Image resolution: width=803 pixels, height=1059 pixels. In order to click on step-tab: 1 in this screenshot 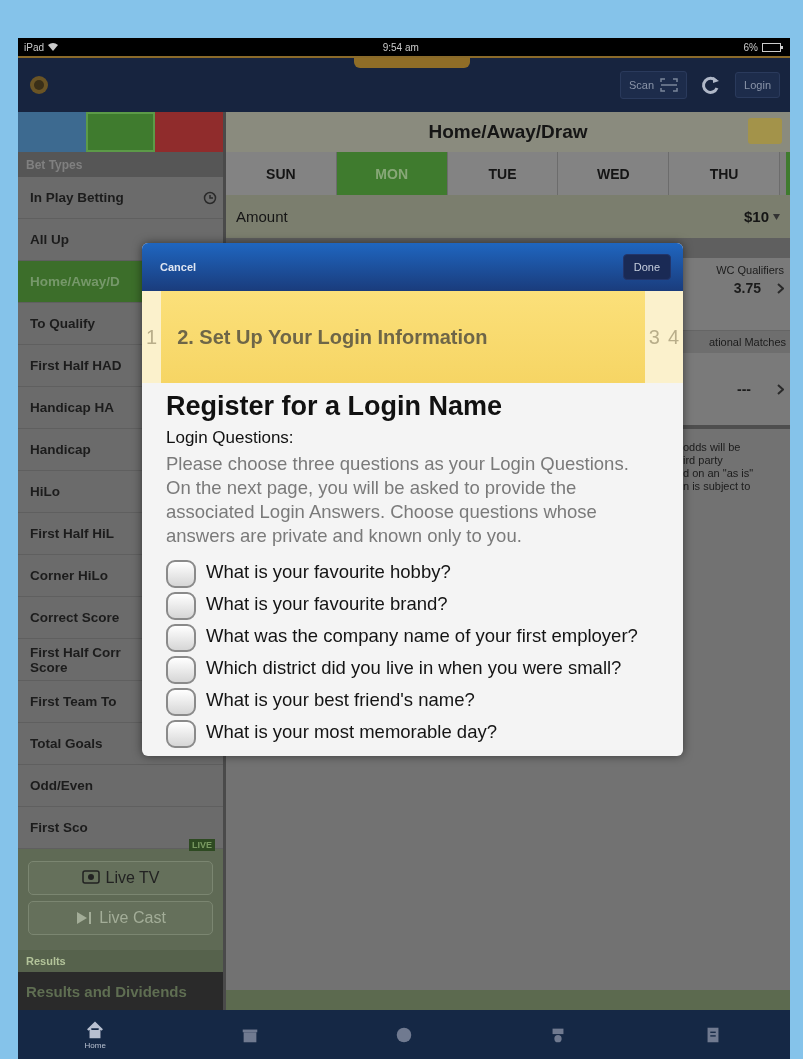, I will do `click(152, 337)`.